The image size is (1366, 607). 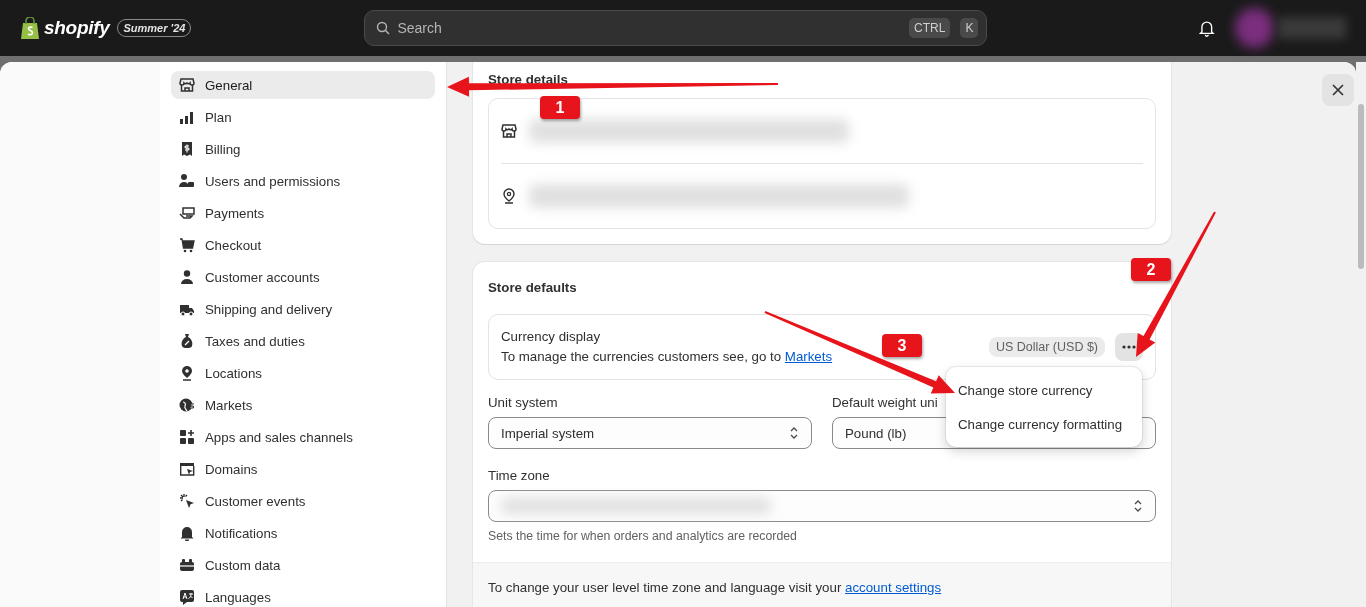 What do you see at coordinates (303, 373) in the screenshot?
I see `sidebar-item: Locations` at bounding box center [303, 373].